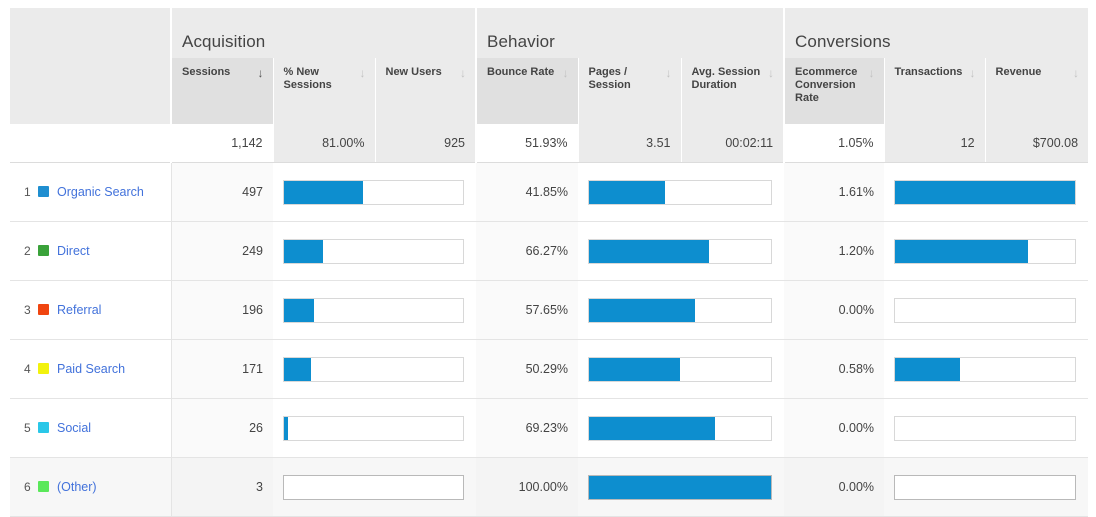 The width and height of the screenshot is (1096, 517). I want to click on group-header-conversions: Conversions, so click(936, 33).